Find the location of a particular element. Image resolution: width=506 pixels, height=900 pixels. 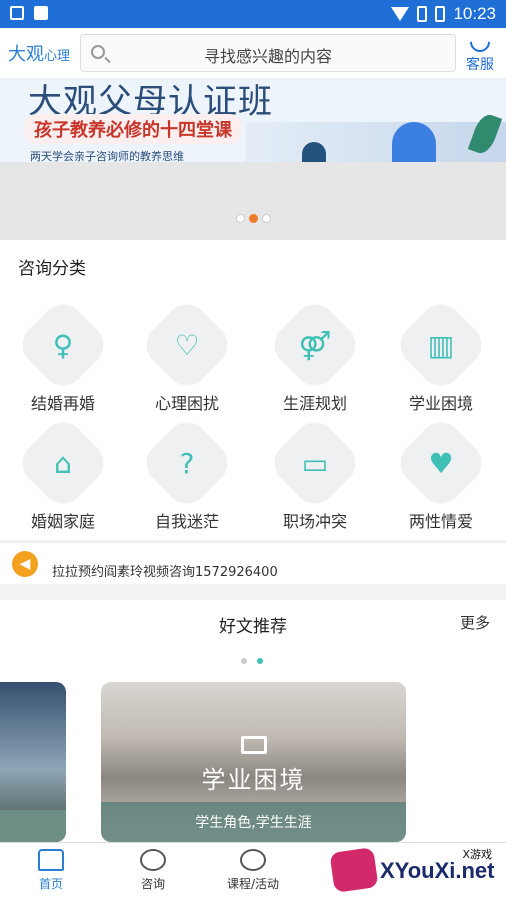

banner-pagination is located at coordinates (253, 218).